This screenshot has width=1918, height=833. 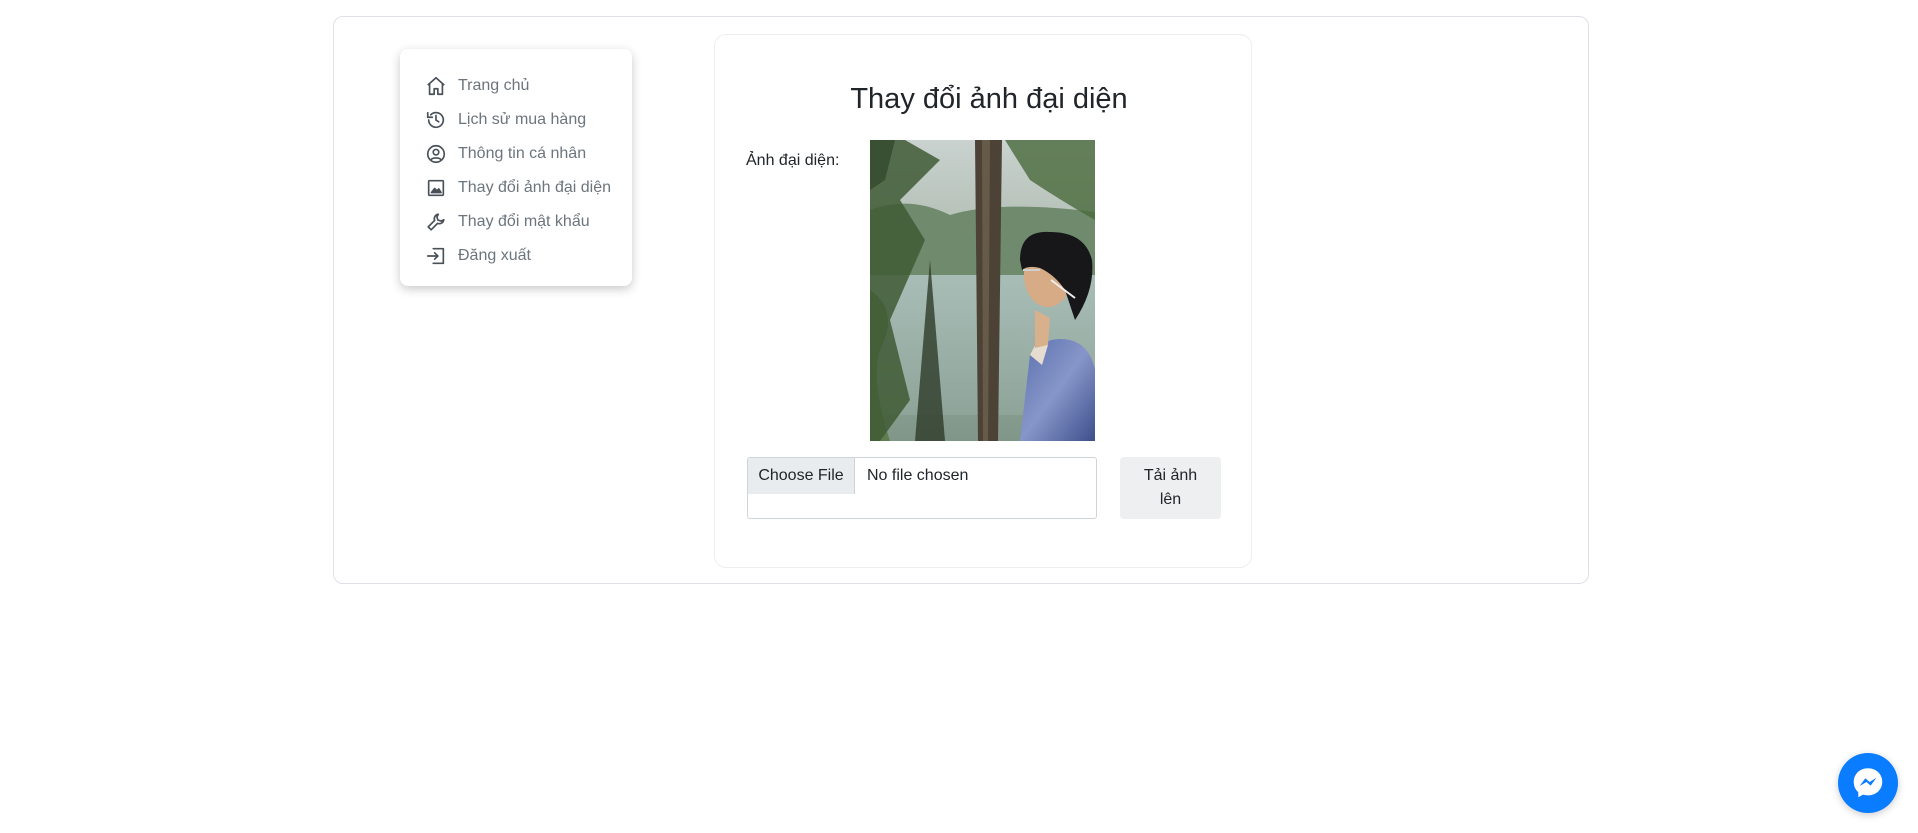 I want to click on home-icon, so click(x=436, y=86).